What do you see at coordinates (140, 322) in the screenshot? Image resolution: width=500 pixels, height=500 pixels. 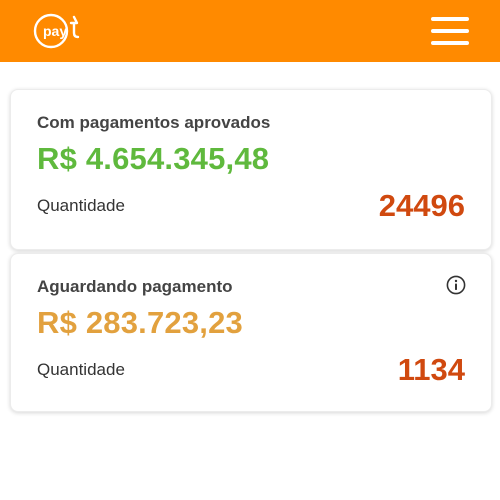 I see `pending-amount: R$ 283.723,23` at bounding box center [140, 322].